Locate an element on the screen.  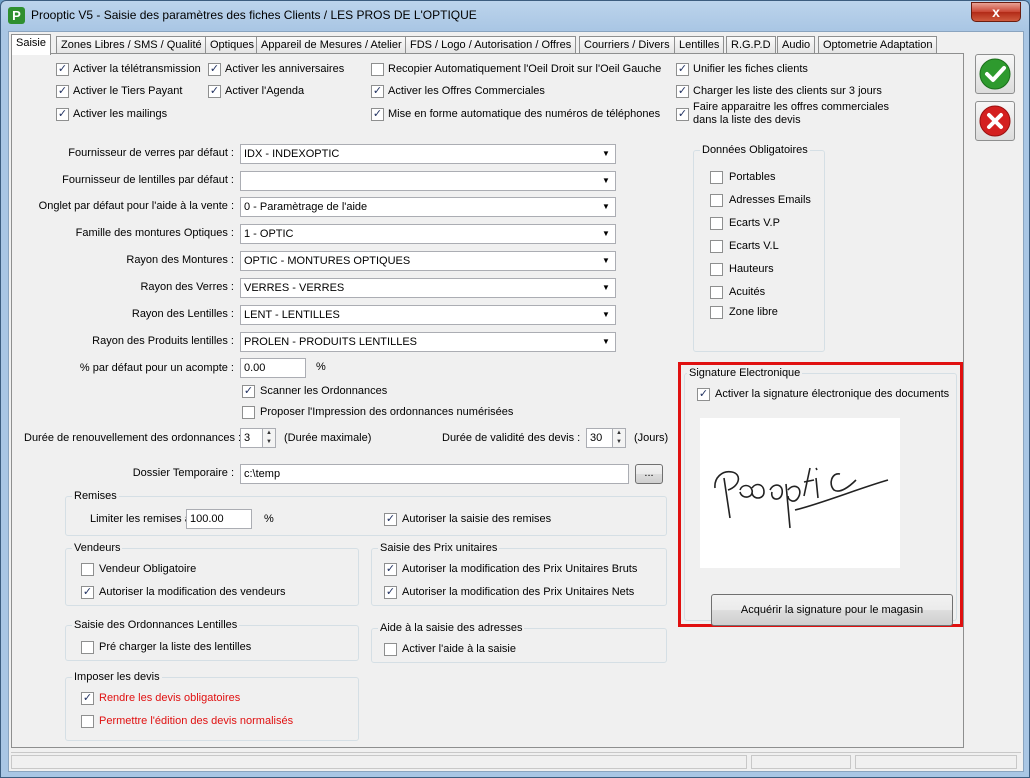
acuites-label: Acuités is located at coordinates (747, 292).